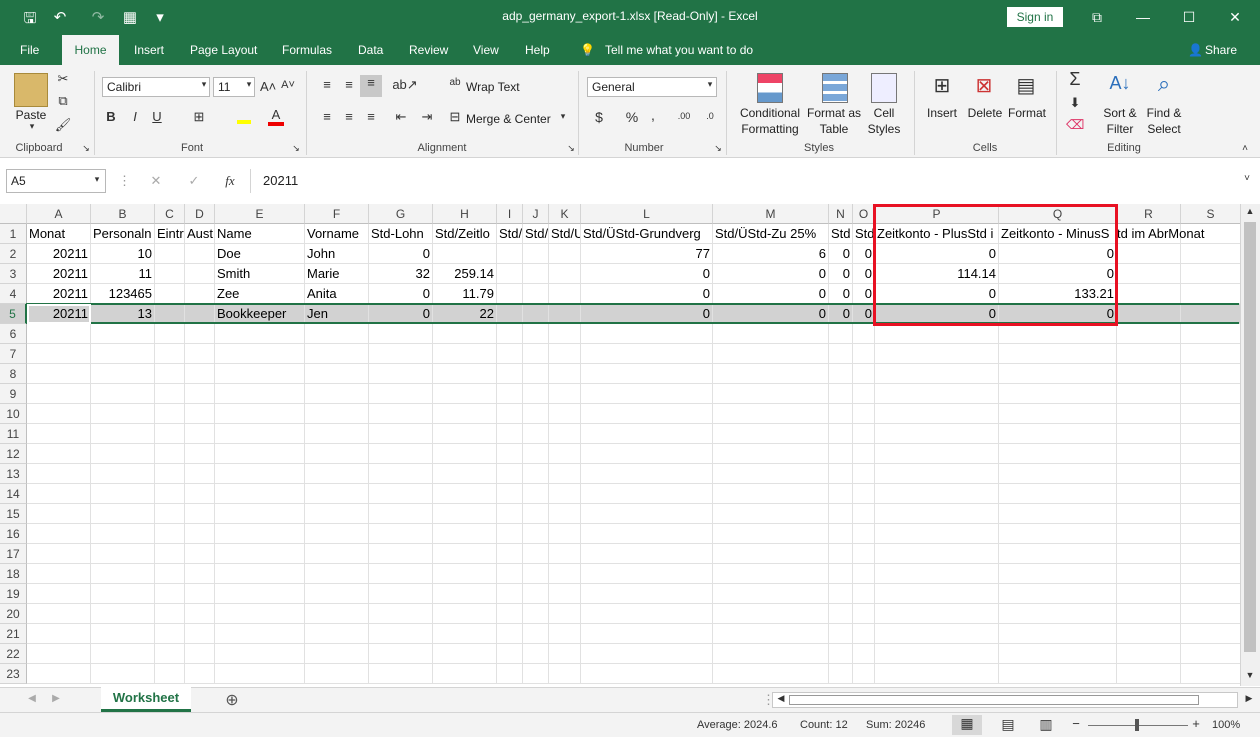 The width and height of the screenshot is (1260, 737). Describe the element at coordinates (565, 274) in the screenshot. I see `cell-k3` at that location.